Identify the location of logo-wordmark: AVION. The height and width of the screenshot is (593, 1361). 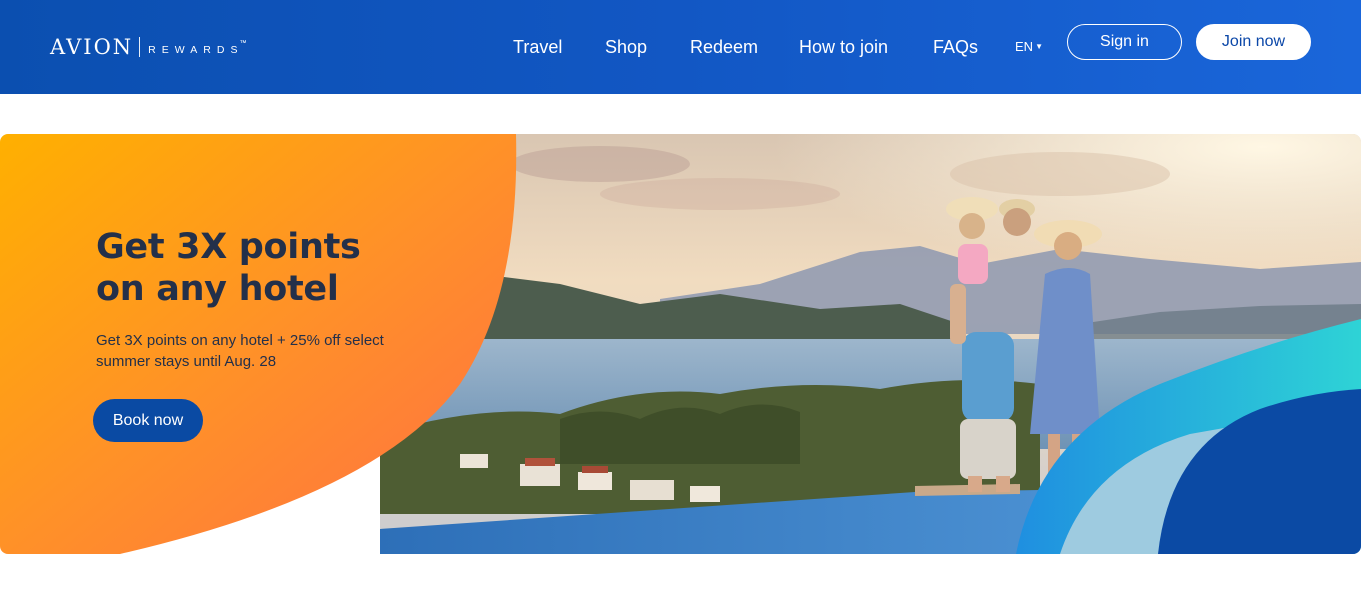
(92, 47).